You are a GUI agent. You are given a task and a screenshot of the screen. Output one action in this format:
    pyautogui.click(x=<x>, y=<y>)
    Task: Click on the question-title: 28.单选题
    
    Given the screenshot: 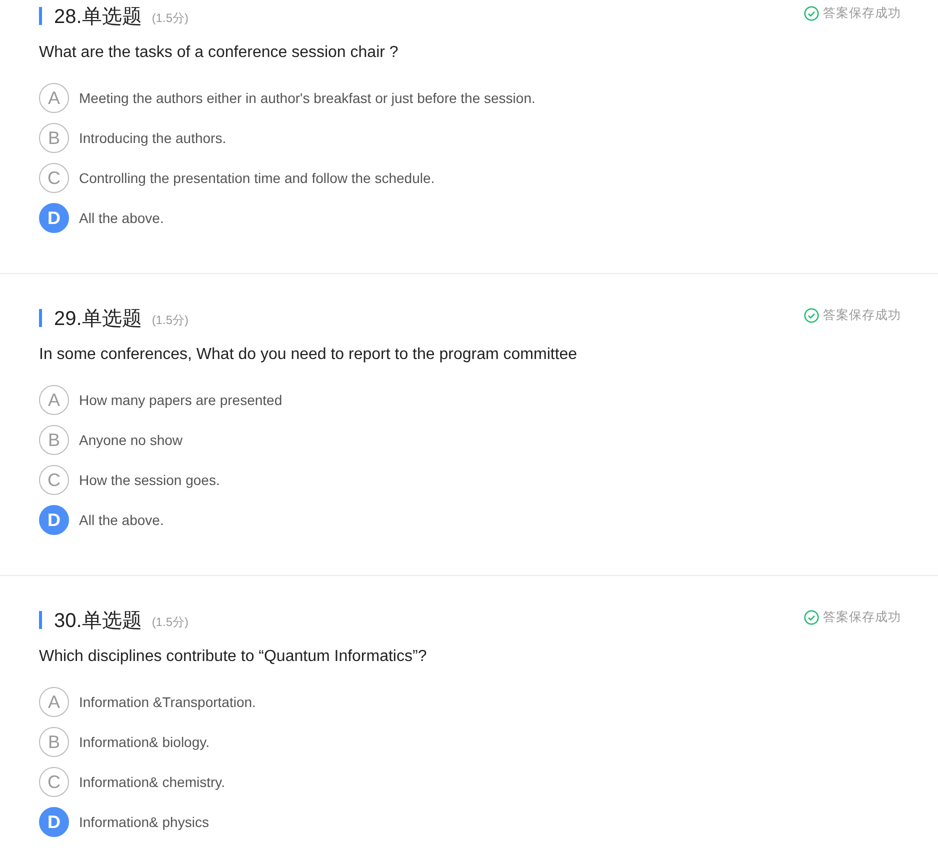 What is the action you would take?
    pyautogui.click(x=98, y=17)
    